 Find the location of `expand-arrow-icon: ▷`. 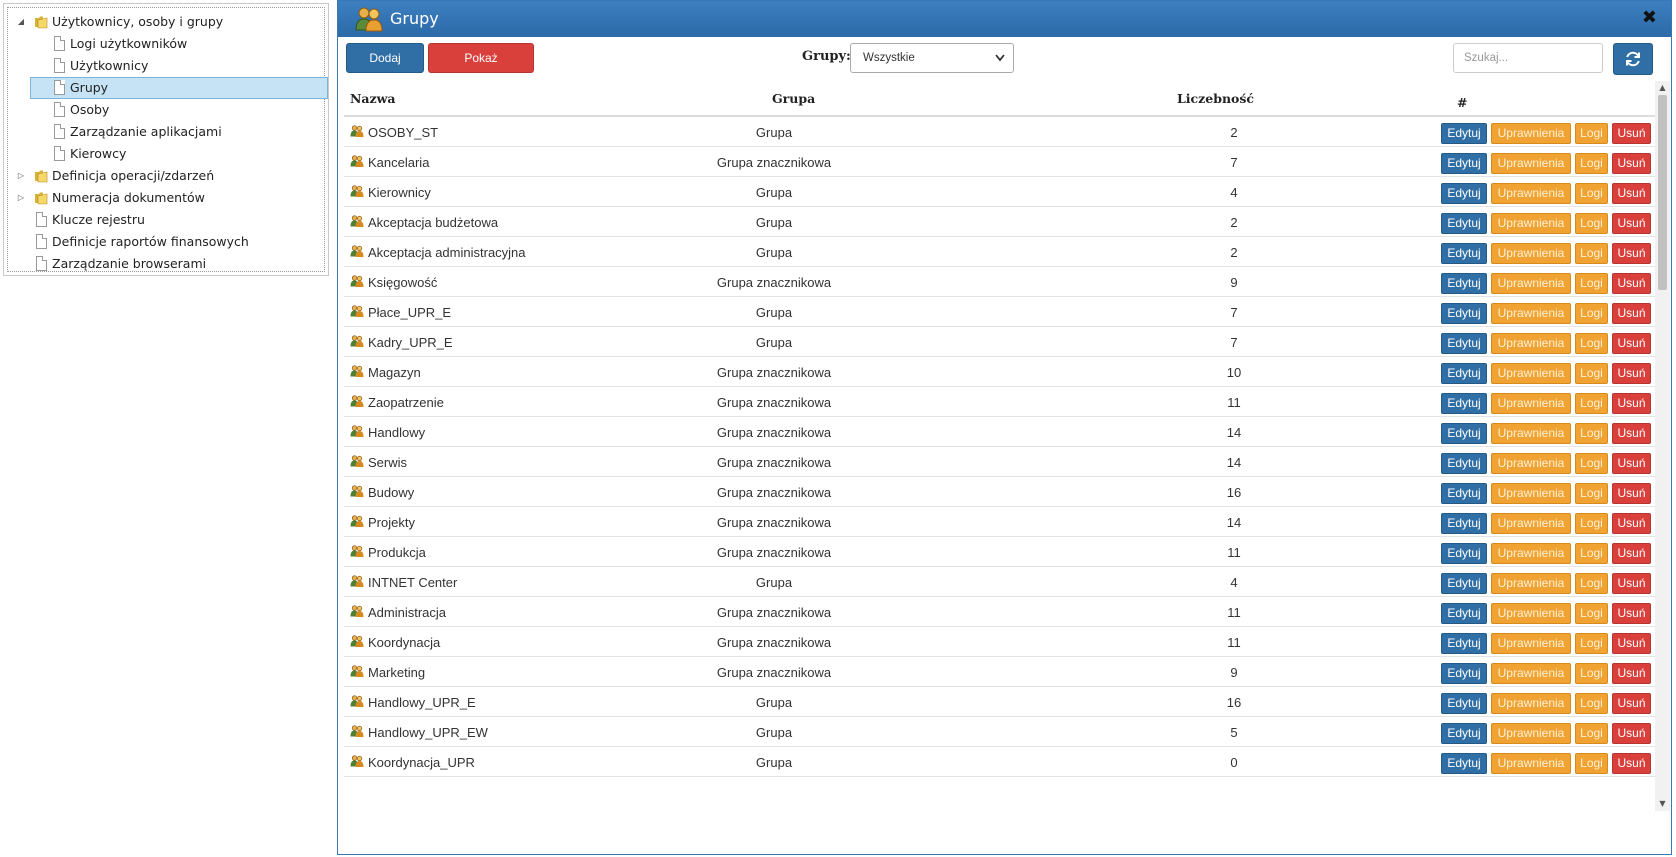

expand-arrow-icon: ▷ is located at coordinates (21, 198).